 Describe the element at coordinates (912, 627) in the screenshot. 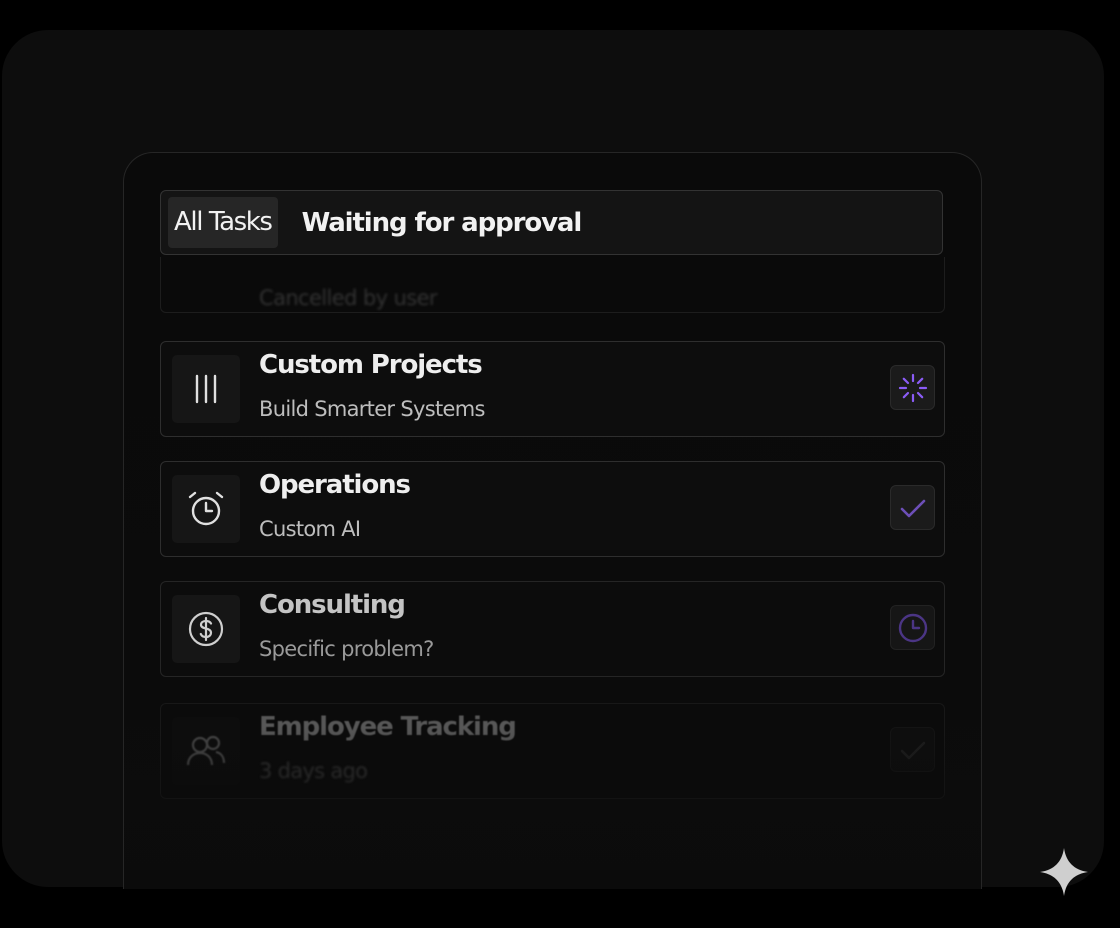

I see `clock-icon` at that location.